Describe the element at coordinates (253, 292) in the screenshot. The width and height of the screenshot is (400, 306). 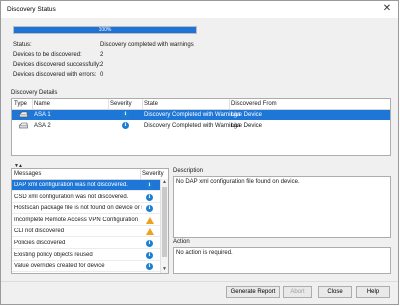
I see `generate-report-button: Generate Report` at that location.